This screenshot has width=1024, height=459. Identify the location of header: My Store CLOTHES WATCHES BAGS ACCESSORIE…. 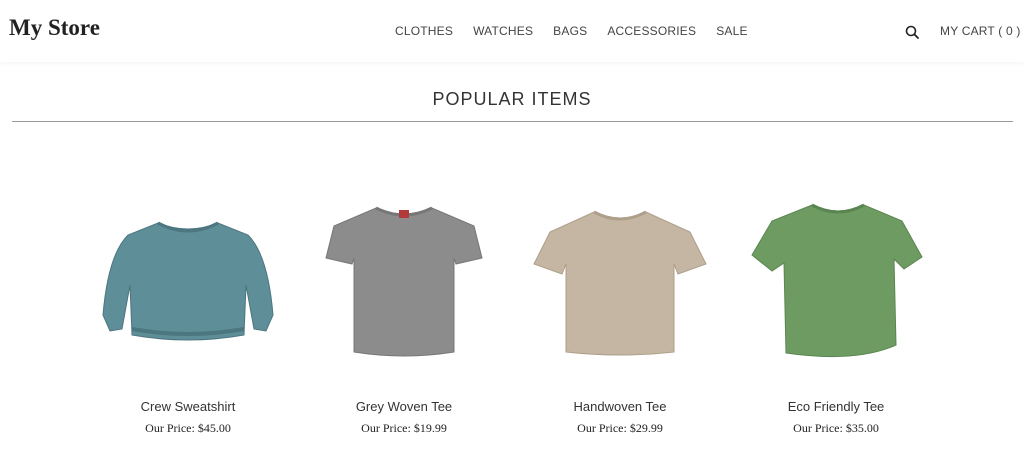
(512, 31).